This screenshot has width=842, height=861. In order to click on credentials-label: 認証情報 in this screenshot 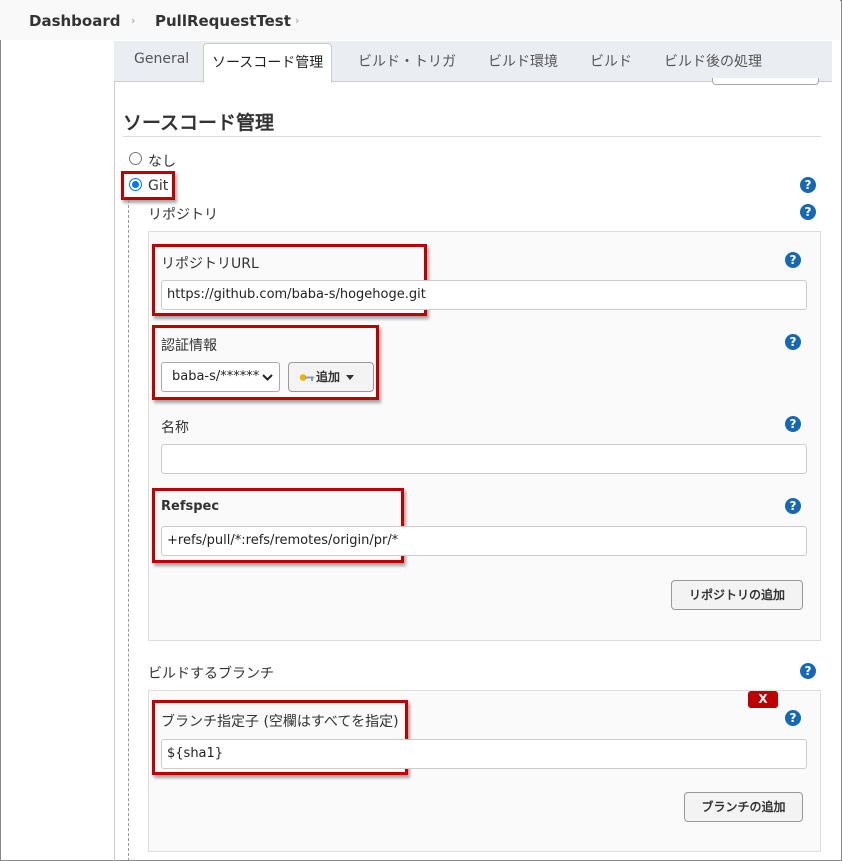, I will do `click(189, 346)`.